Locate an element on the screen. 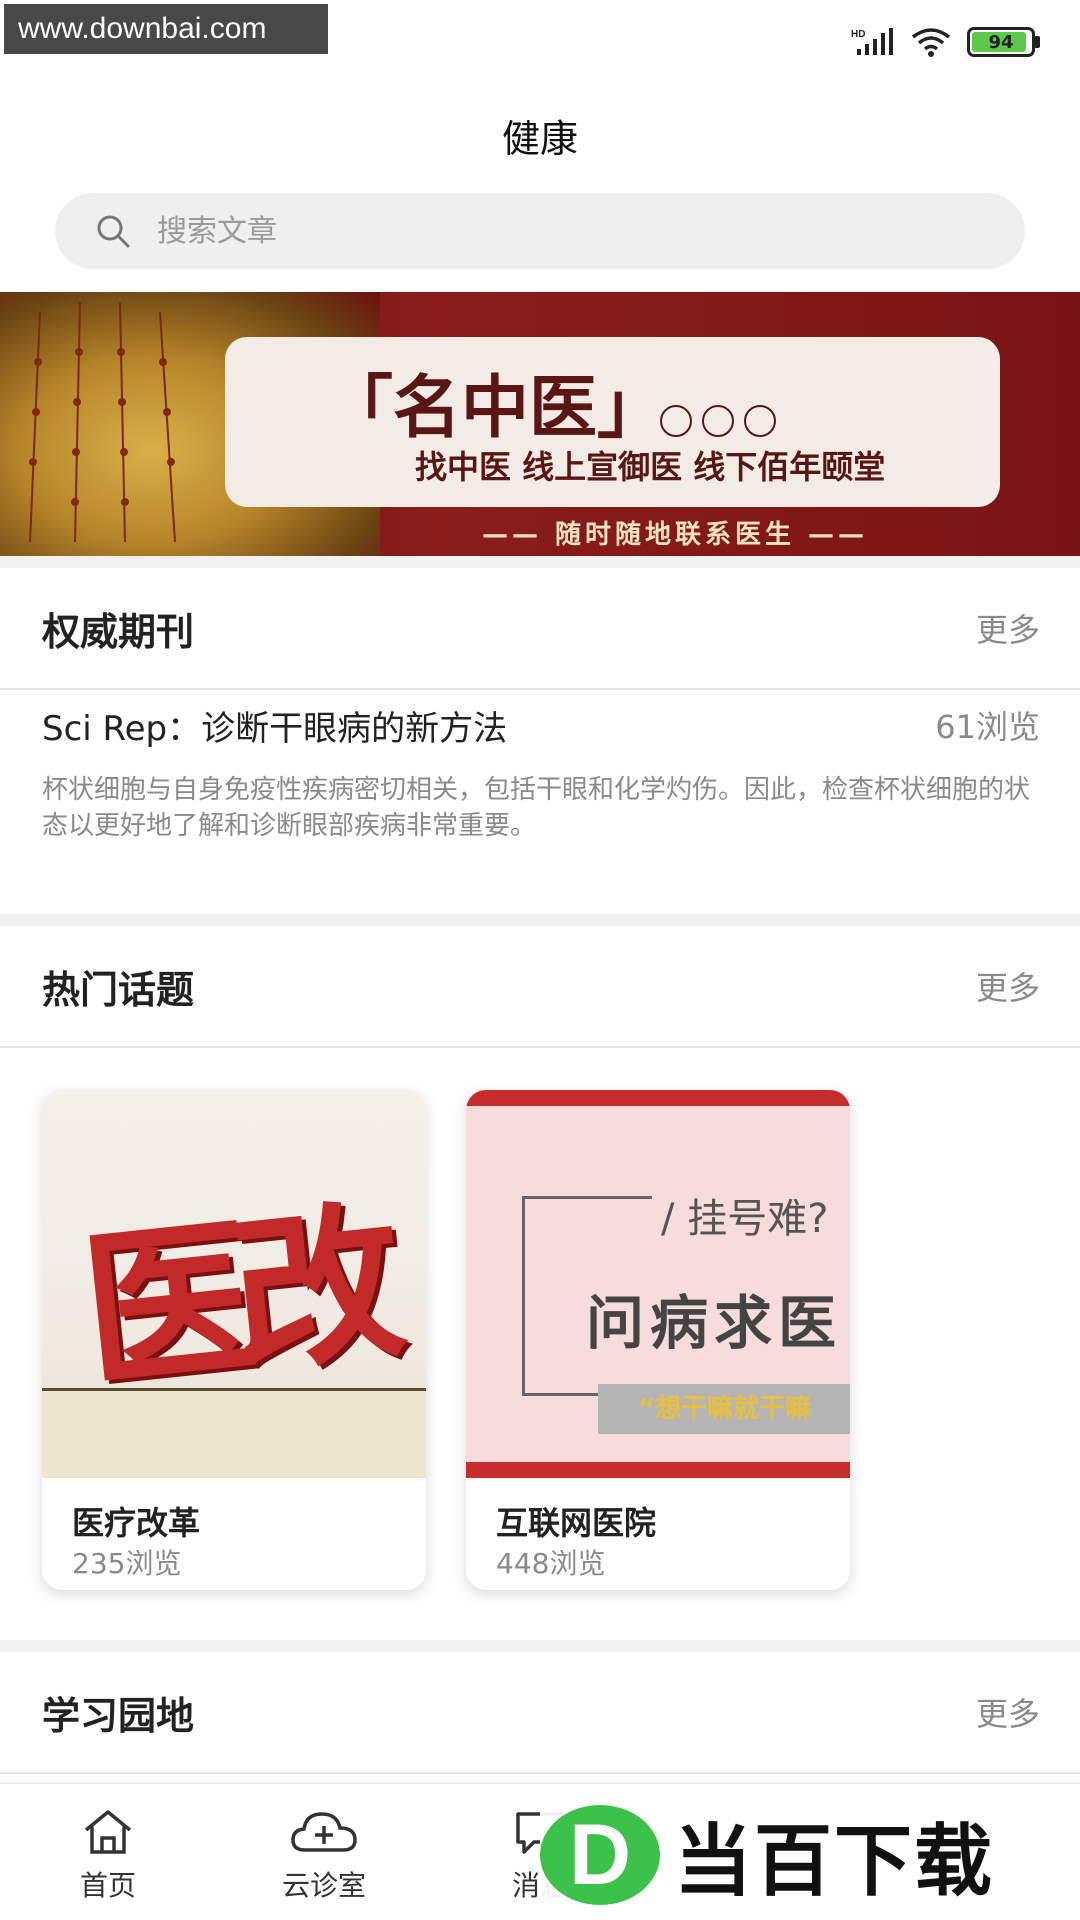 The image size is (1080, 1920). topic-card-reform: 医改 医疗改革 235浏览 is located at coordinates (234, 1340).